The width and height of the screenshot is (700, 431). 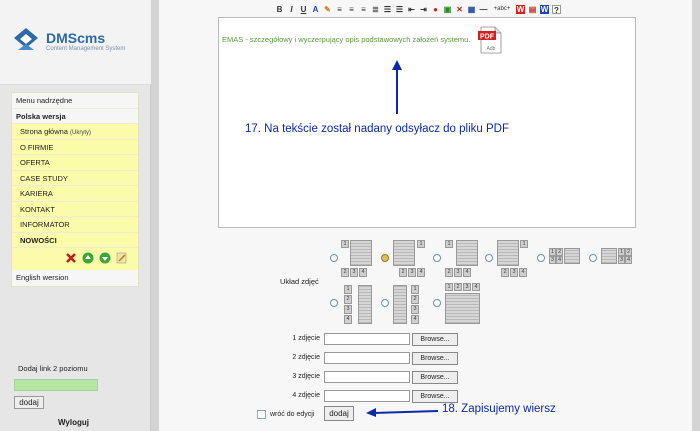 I want to click on image-icon: ▣, so click(x=447, y=9).